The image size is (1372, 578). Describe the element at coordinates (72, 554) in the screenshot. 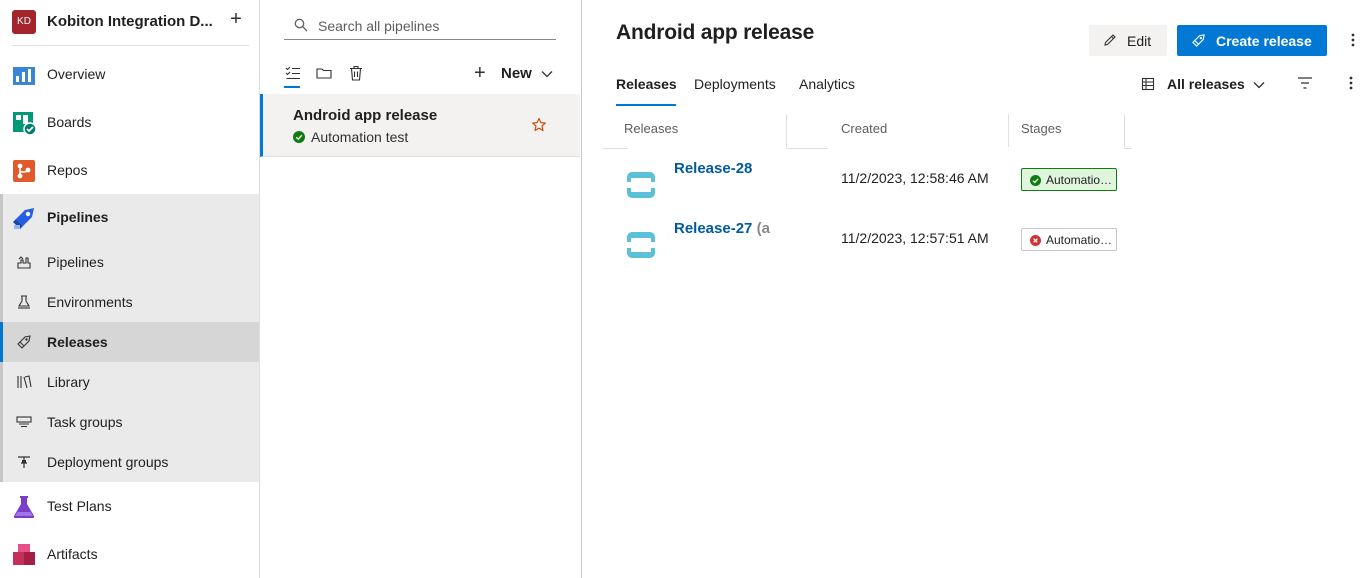

I see `nav-label: Artifacts` at that location.